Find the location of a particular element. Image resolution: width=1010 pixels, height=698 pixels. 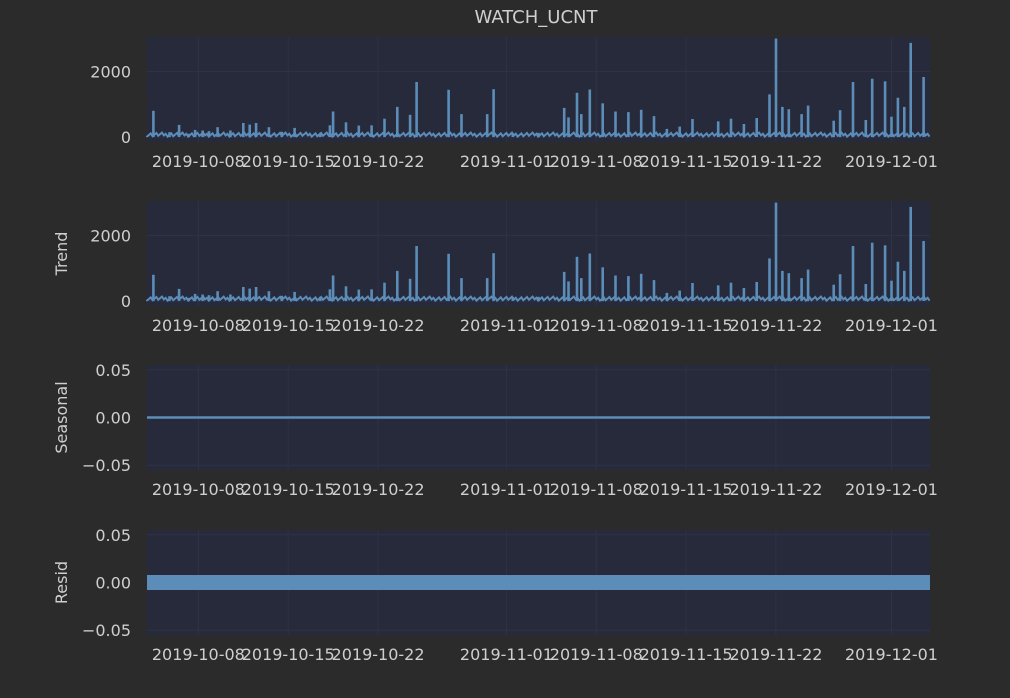

resid-points is located at coordinates (538, 582).